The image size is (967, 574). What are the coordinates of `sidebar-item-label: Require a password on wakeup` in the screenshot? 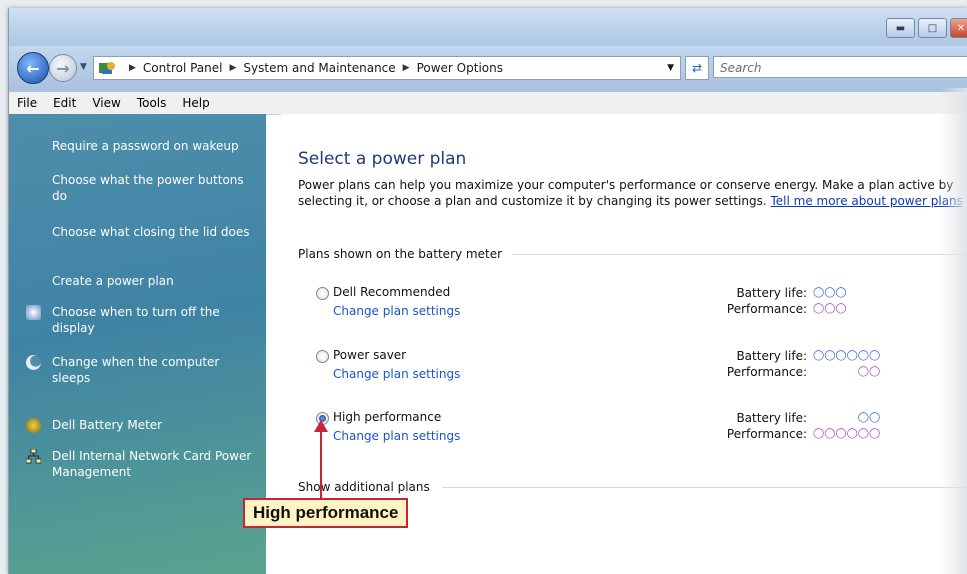 It's located at (145, 146).